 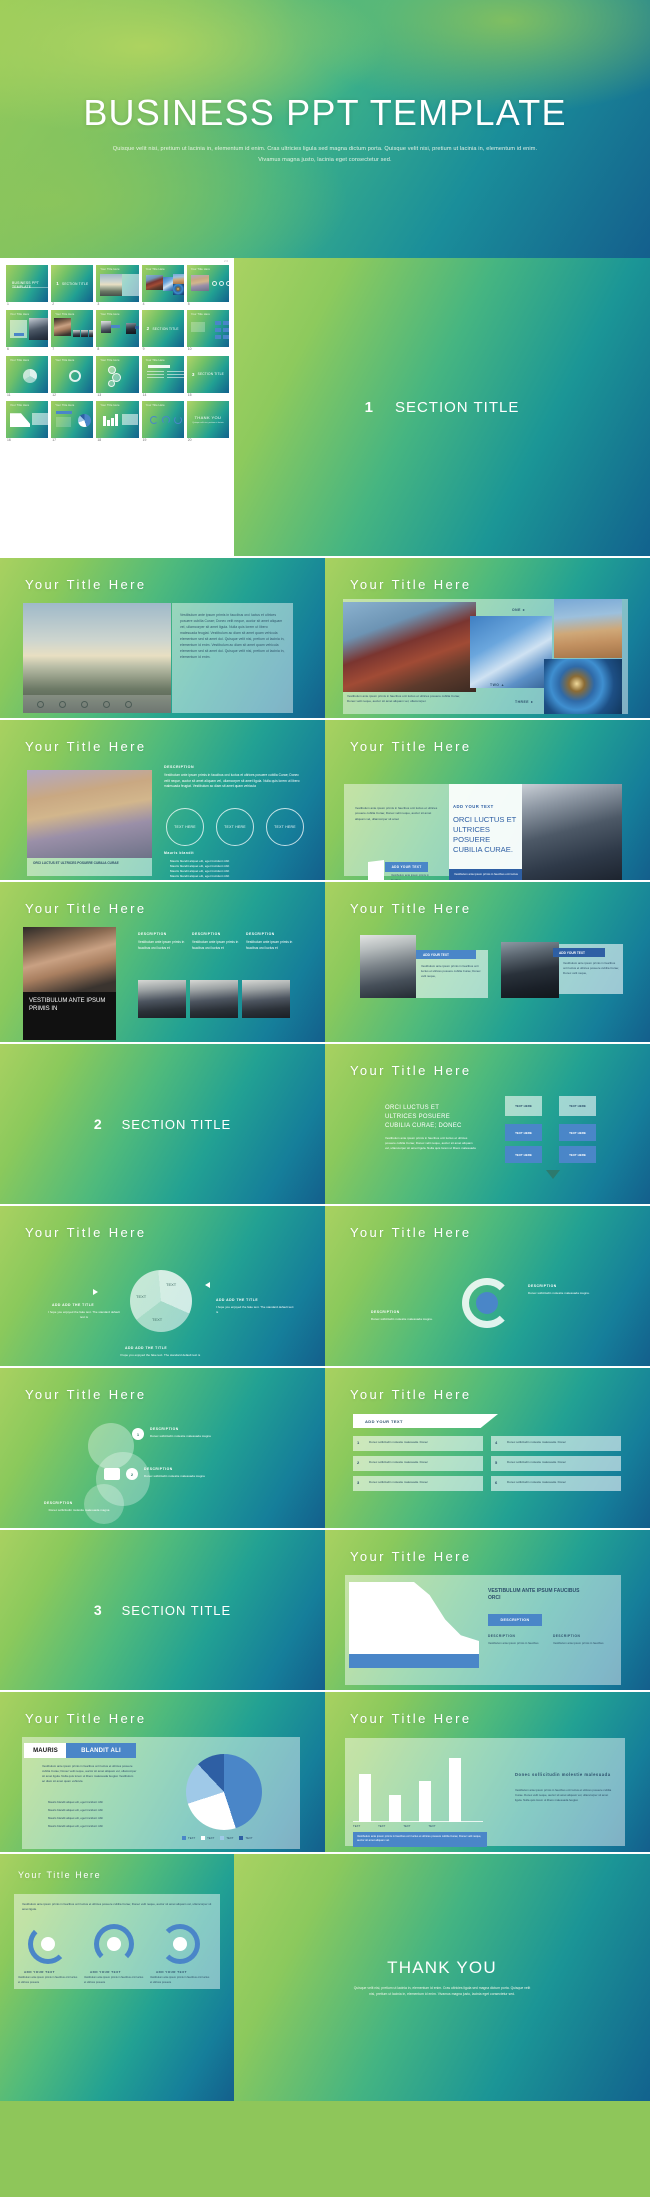 I want to click on thumb-slide-19: Your Title Here, so click(x=162, y=420).